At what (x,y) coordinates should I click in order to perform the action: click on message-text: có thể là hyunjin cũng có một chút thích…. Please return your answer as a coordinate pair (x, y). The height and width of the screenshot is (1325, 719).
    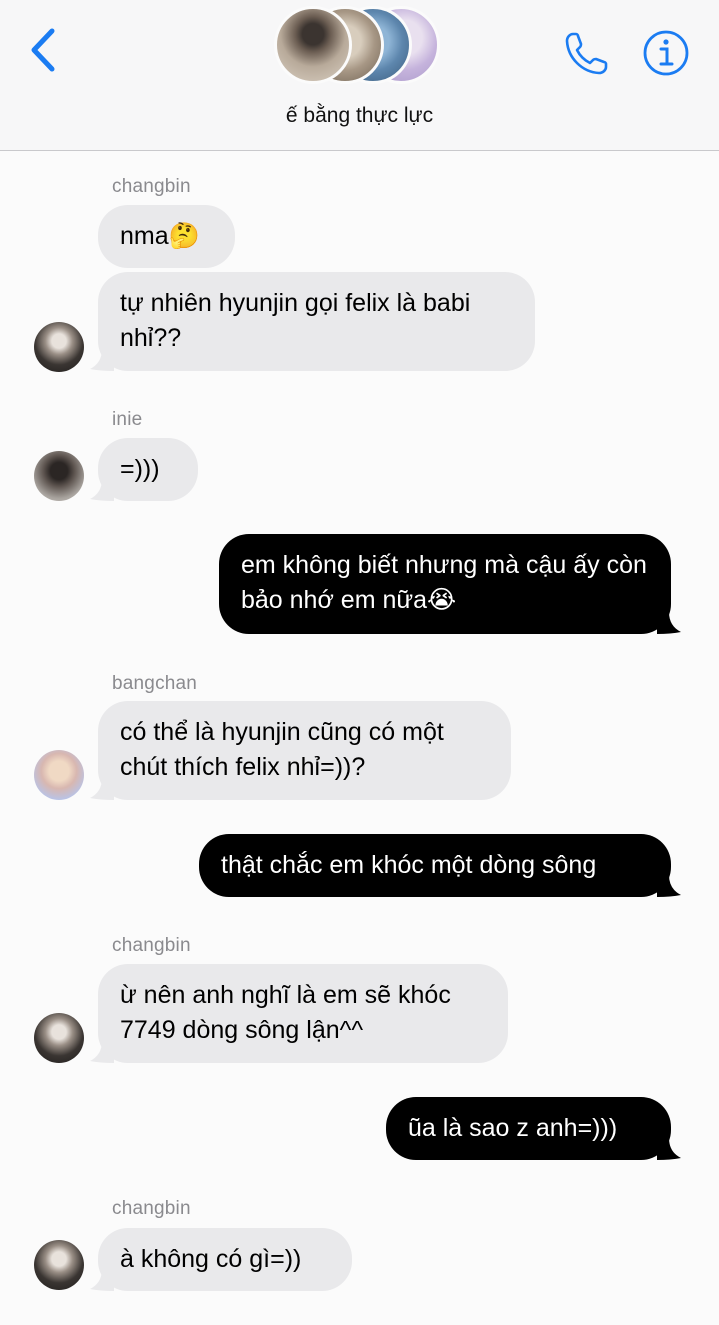
    Looking at the image, I should click on (282, 749).